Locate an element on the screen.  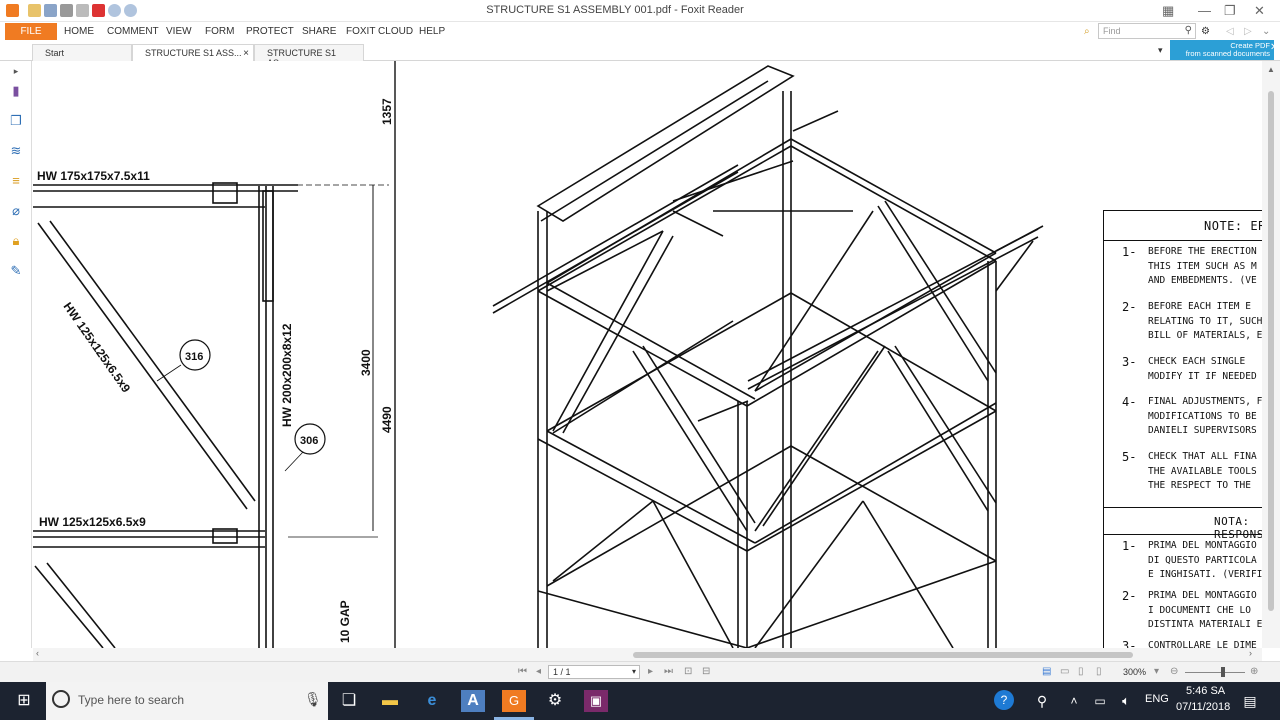
close-tab-icon: × is located at coordinates (246, 53).